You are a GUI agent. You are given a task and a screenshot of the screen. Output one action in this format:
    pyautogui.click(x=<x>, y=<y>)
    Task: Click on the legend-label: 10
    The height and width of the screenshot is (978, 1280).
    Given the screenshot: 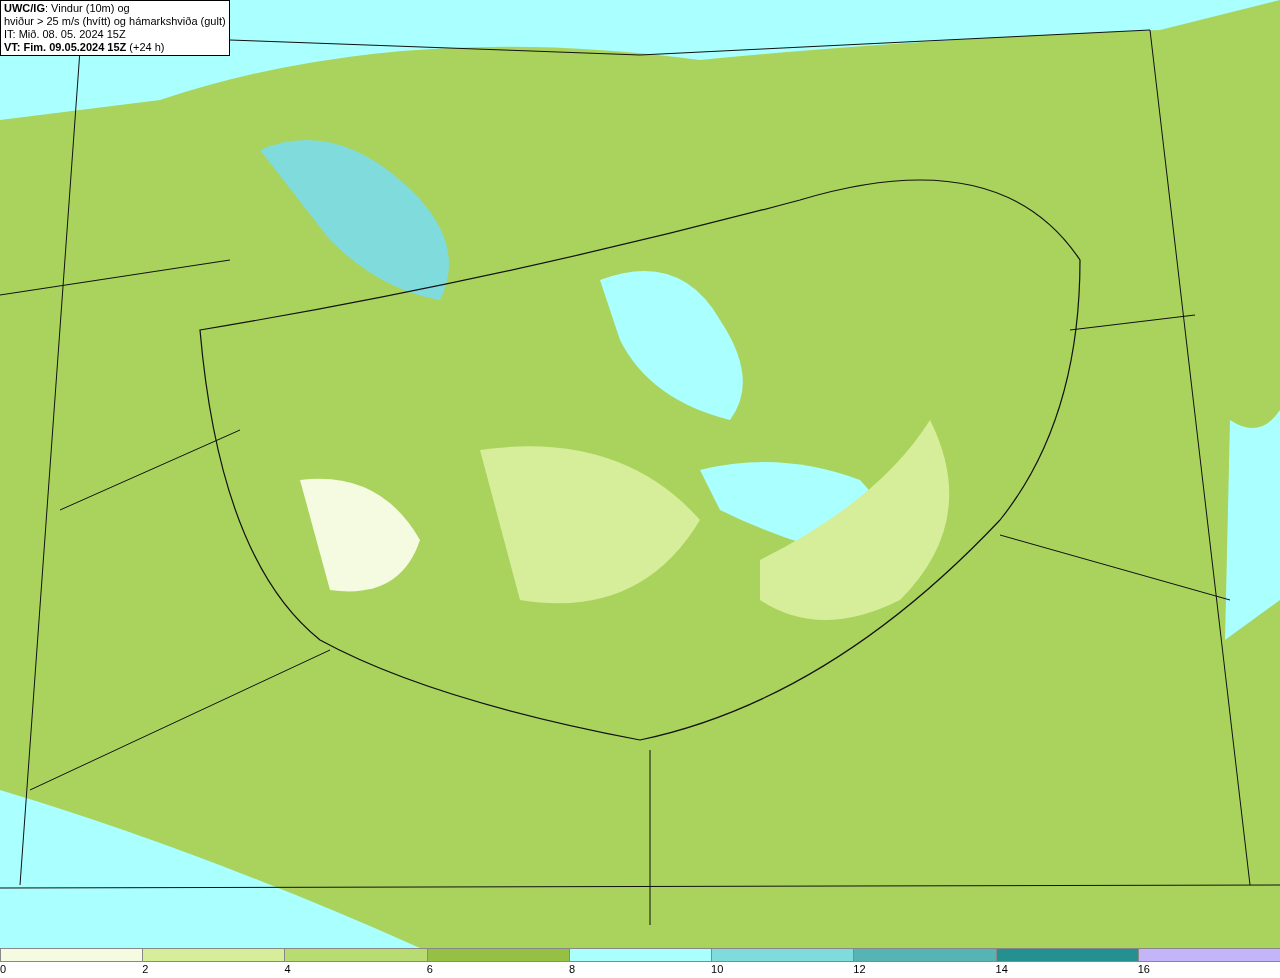 What is the action you would take?
    pyautogui.click(x=717, y=969)
    